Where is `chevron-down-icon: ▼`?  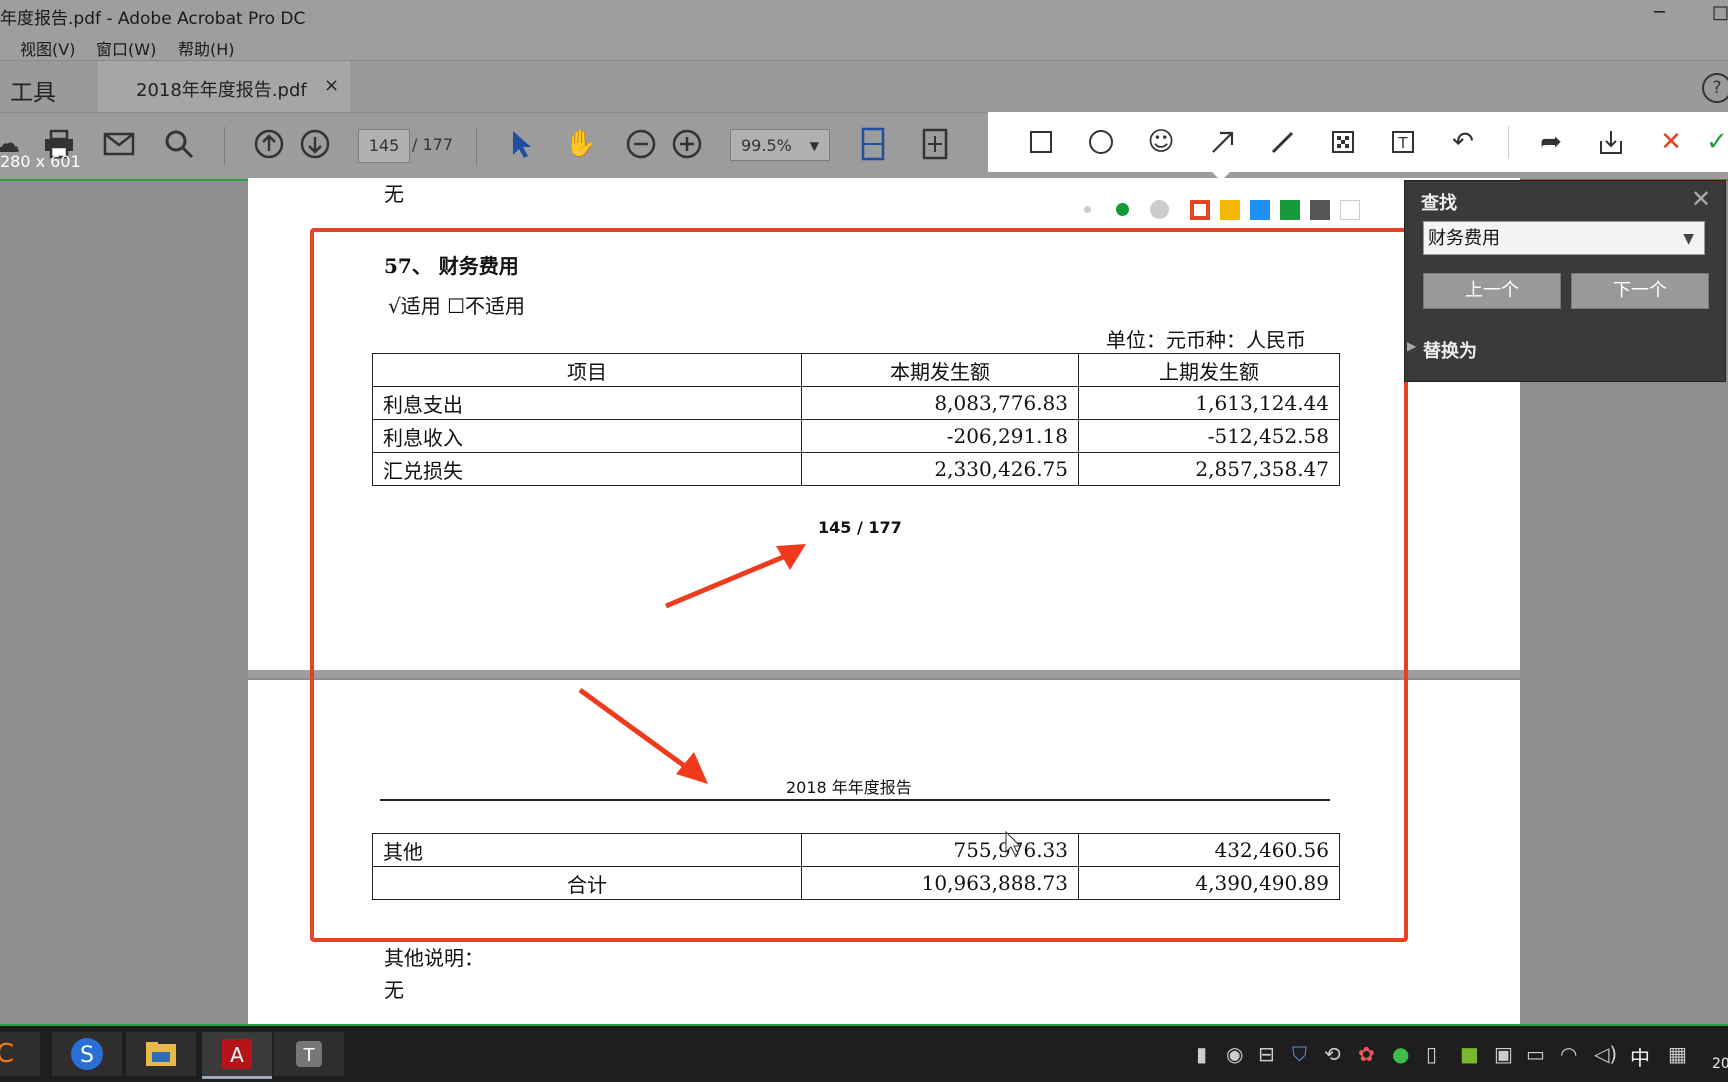
chevron-down-icon: ▼ is located at coordinates (1688, 239).